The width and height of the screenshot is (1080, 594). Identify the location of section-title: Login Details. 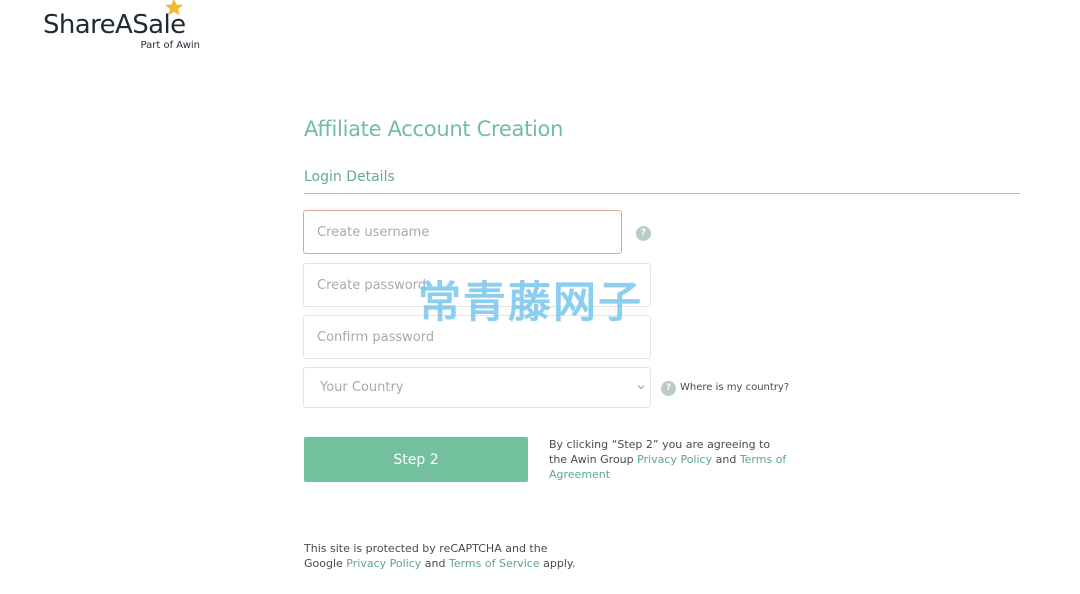
(349, 177).